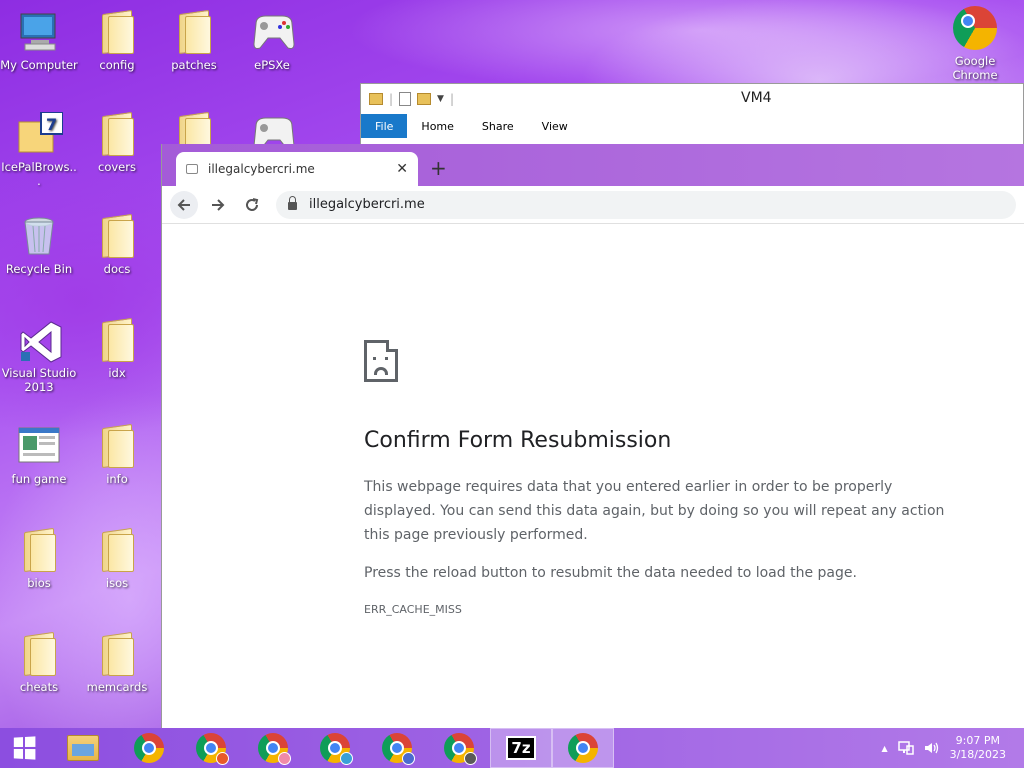 This screenshot has width=1024, height=768. What do you see at coordinates (117, 41) in the screenshot?
I see `desktop-icon-config: config` at bounding box center [117, 41].